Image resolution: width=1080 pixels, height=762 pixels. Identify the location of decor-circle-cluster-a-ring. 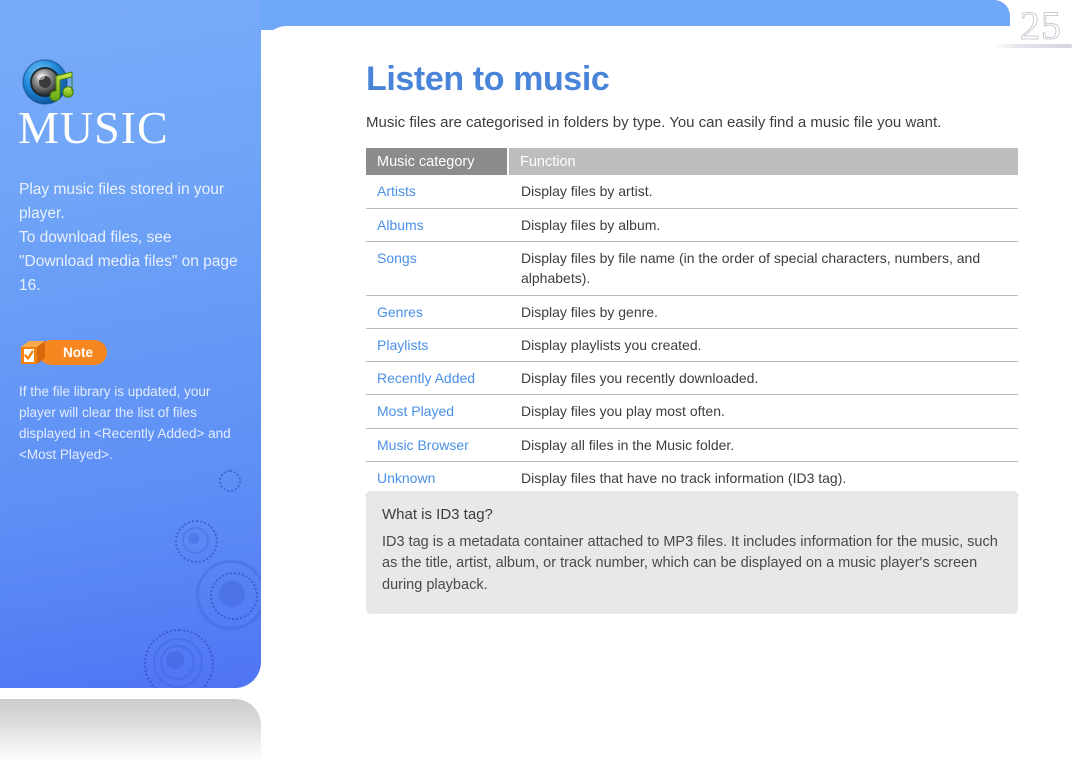
(195, 540).